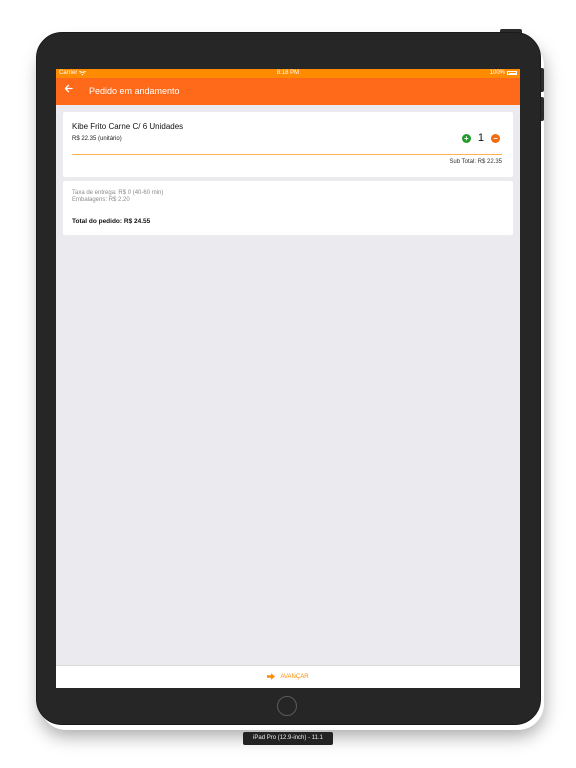 This screenshot has height=768, width=576. I want to click on back-button, so click(68, 90).